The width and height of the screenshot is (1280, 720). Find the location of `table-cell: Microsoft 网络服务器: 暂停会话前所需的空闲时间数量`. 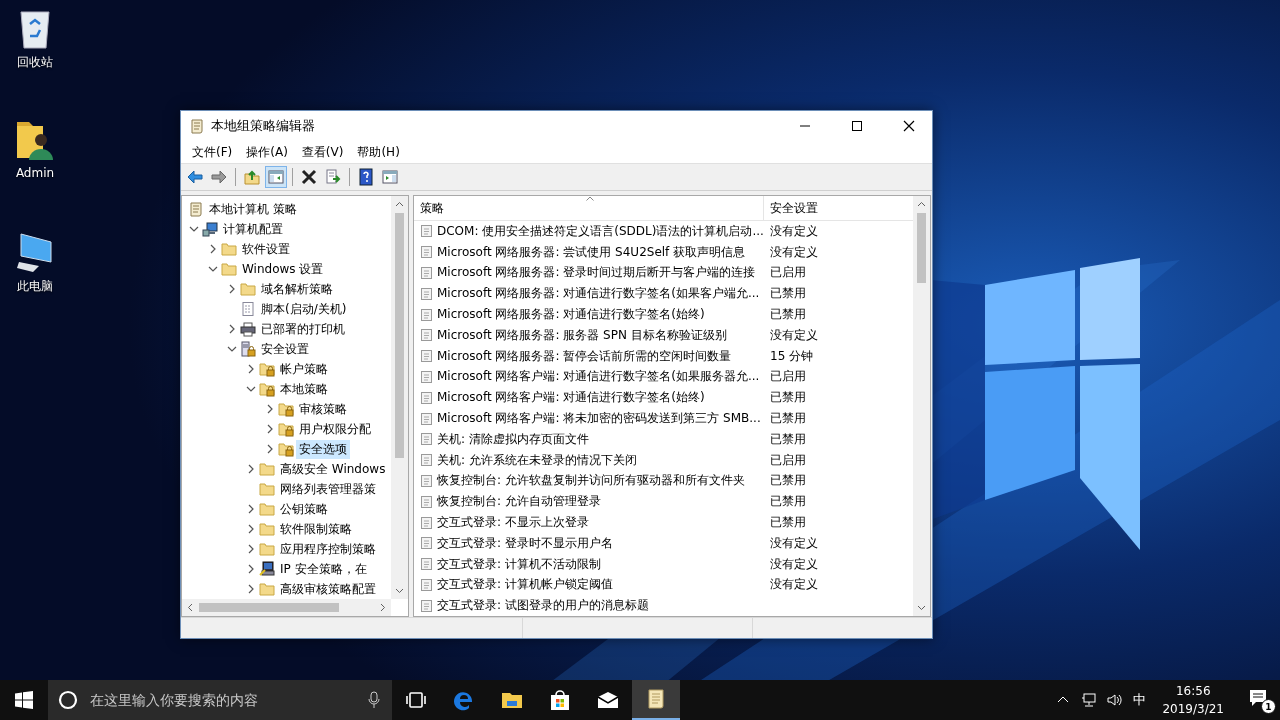

table-cell: Microsoft 网络服务器: 暂停会话前所需的空闲时间数量 is located at coordinates (584, 356).